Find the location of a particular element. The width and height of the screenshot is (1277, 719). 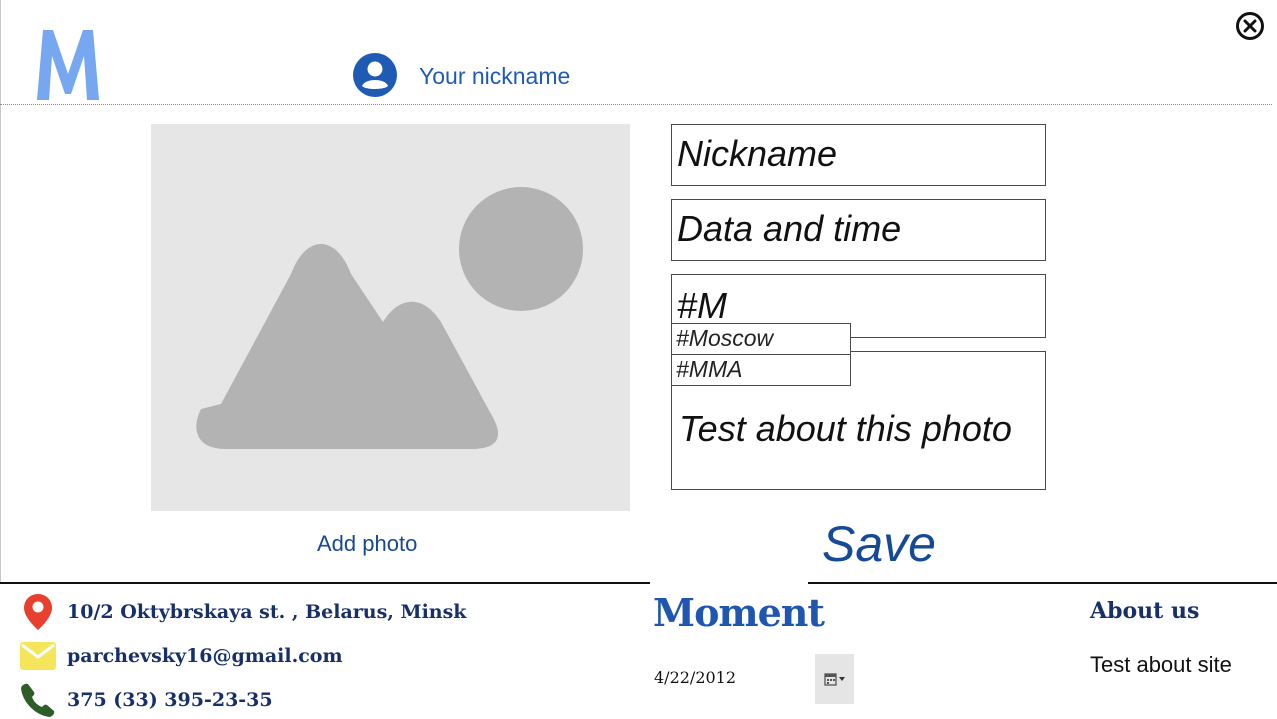

footer-phone: 375 (33) 395-23-35 is located at coordinates (146, 700).